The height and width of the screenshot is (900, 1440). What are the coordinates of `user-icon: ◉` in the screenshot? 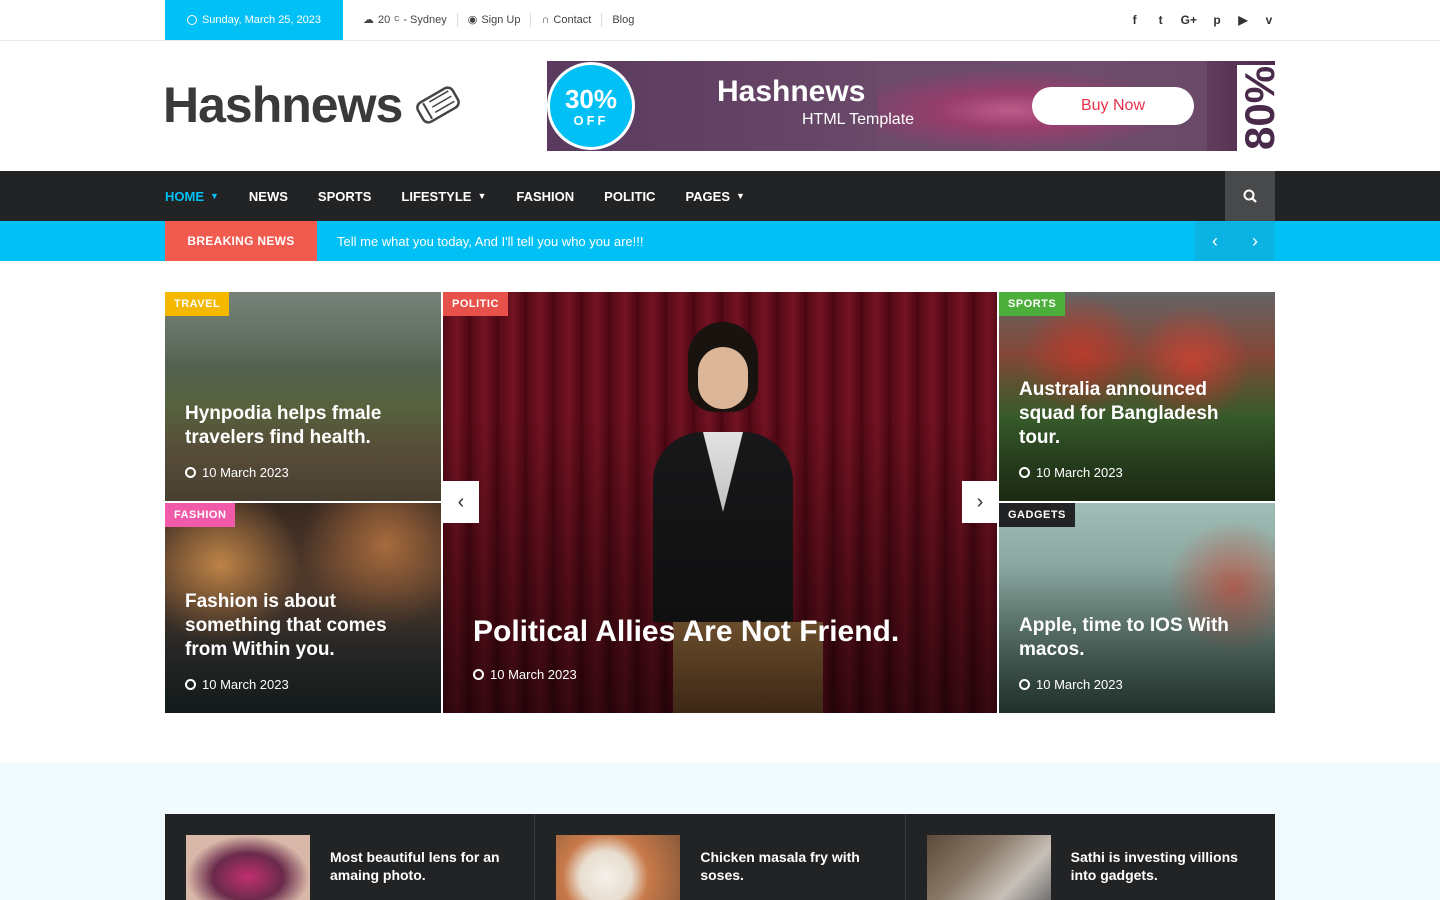 It's located at (472, 20).